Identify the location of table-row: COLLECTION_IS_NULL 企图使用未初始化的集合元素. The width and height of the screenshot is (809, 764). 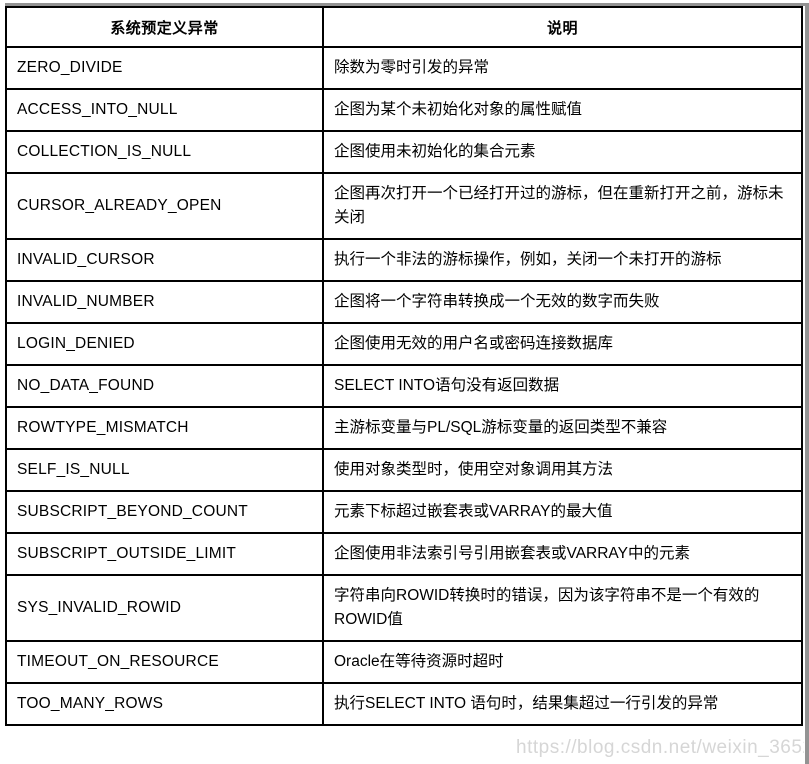
(404, 152).